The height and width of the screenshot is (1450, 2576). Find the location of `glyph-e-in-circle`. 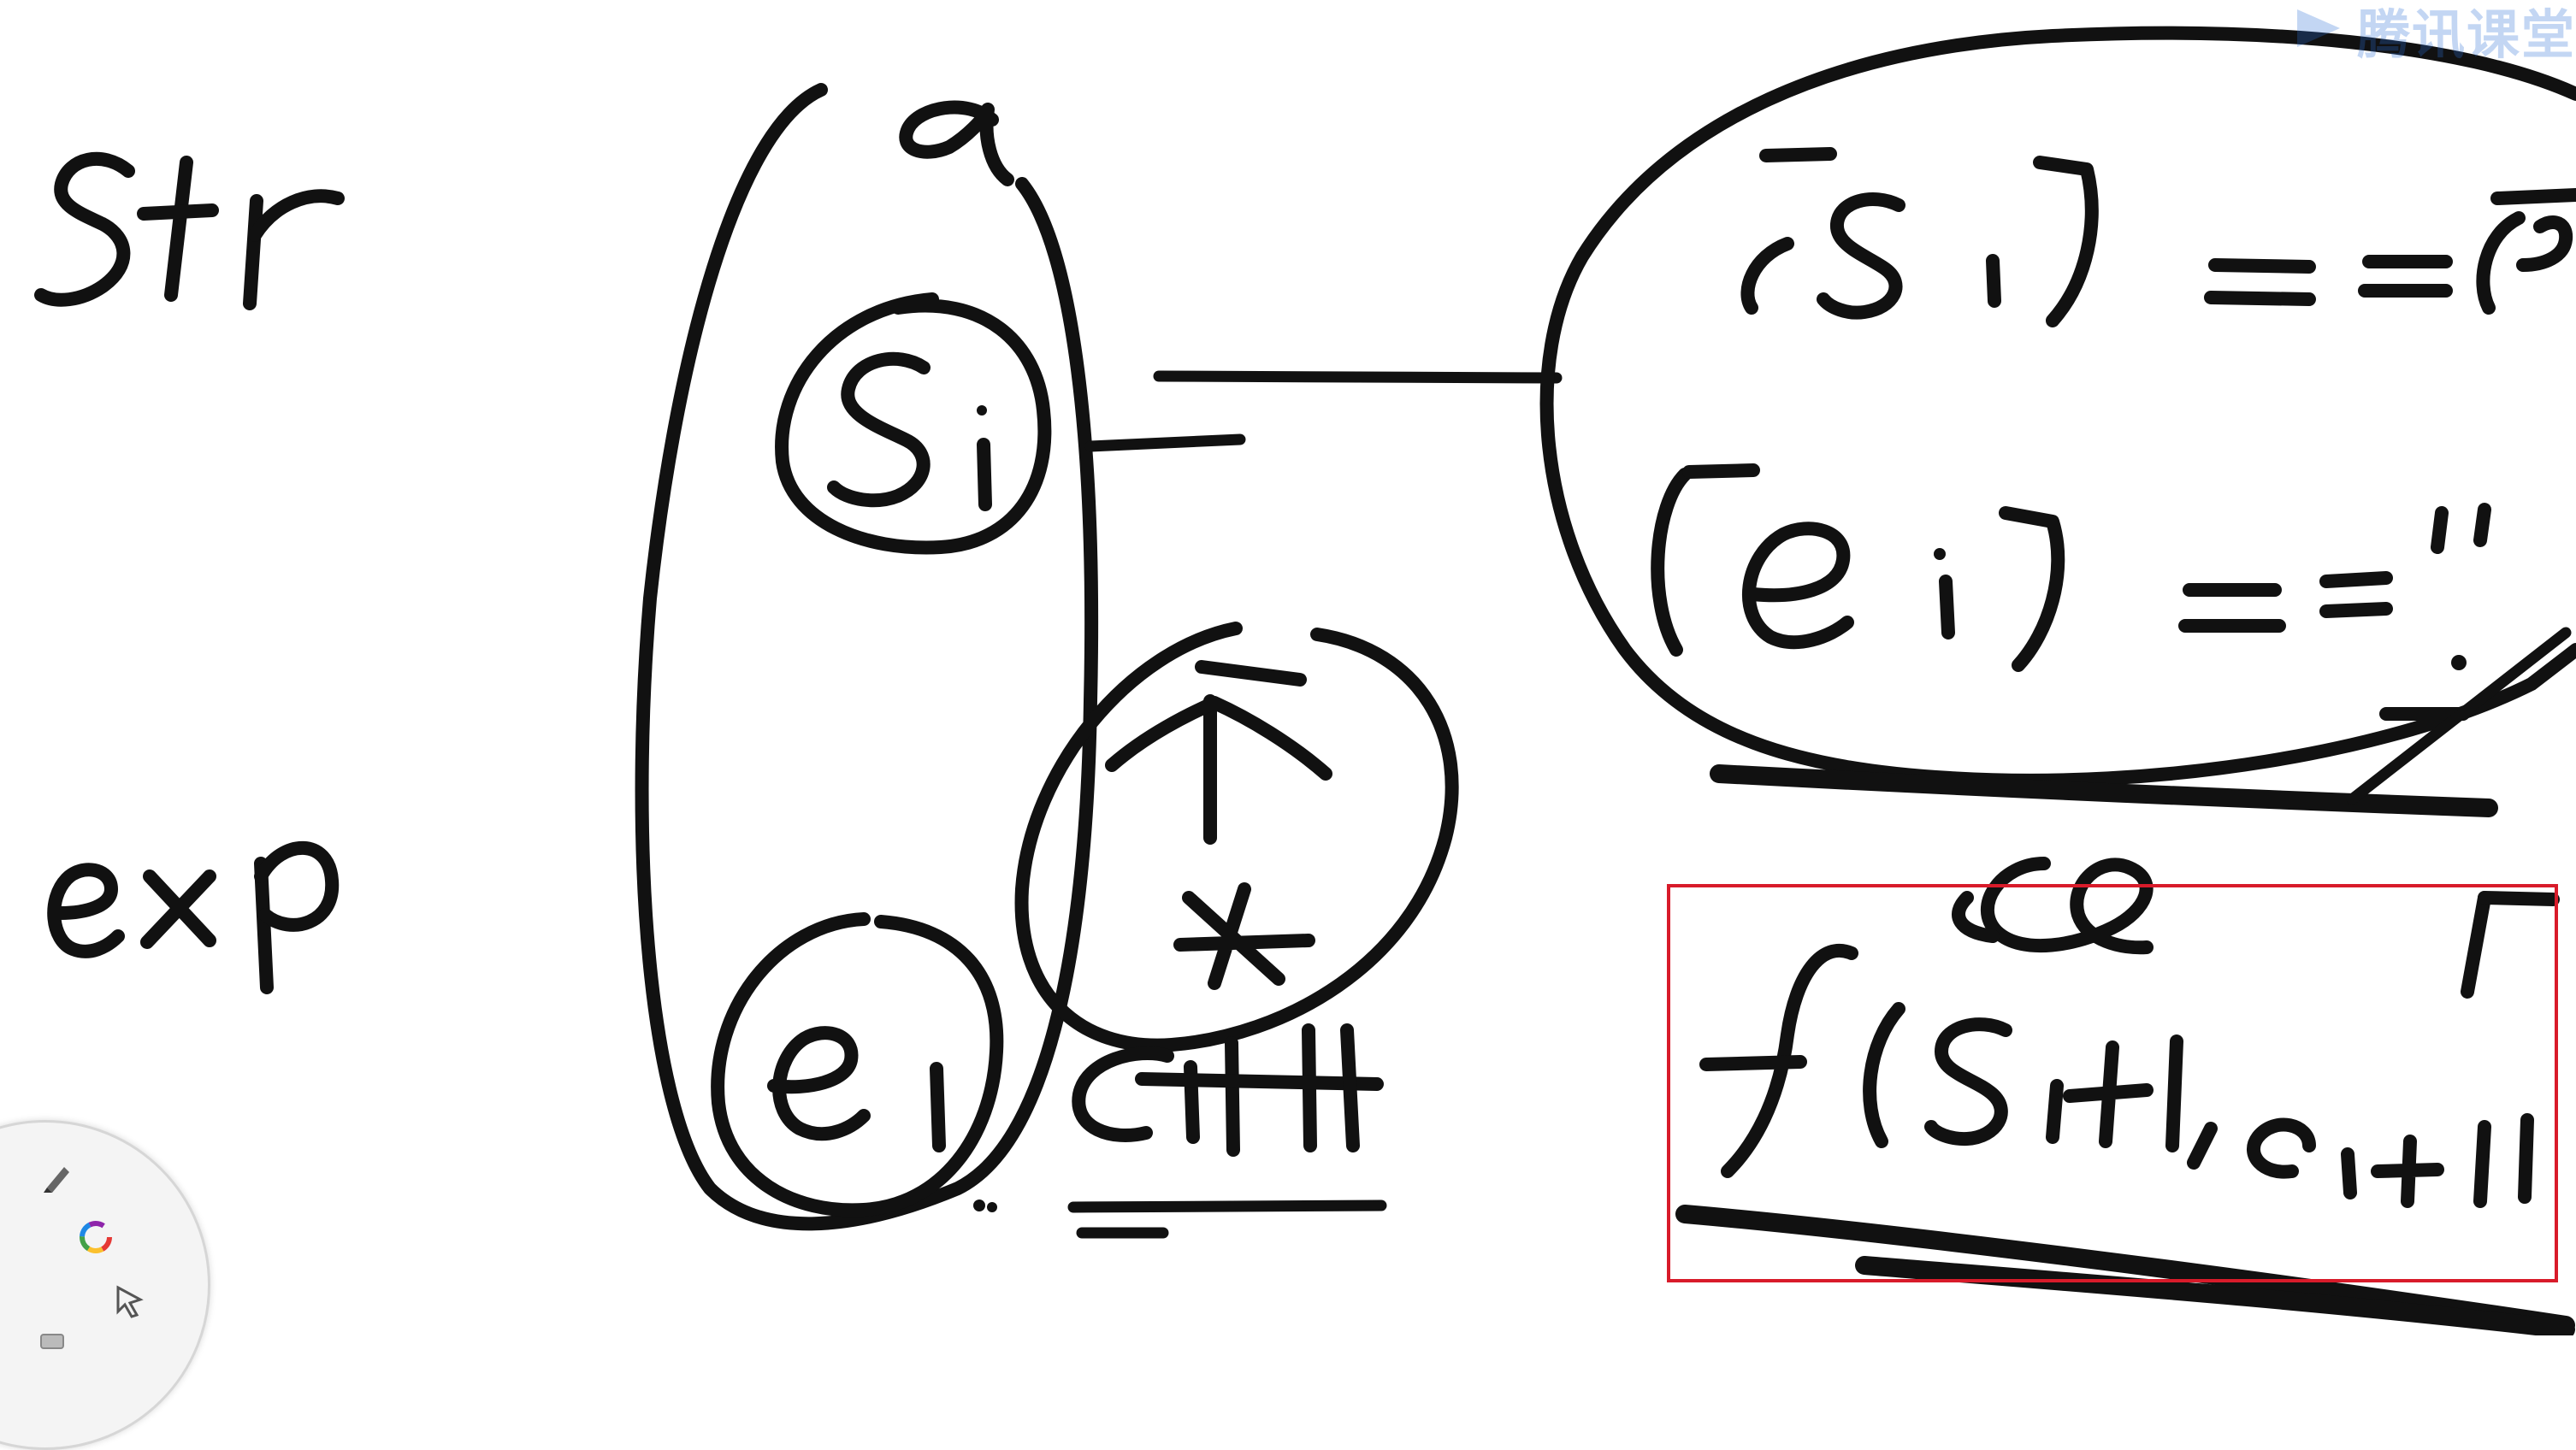

glyph-e-in-circle is located at coordinates (819, 1083).